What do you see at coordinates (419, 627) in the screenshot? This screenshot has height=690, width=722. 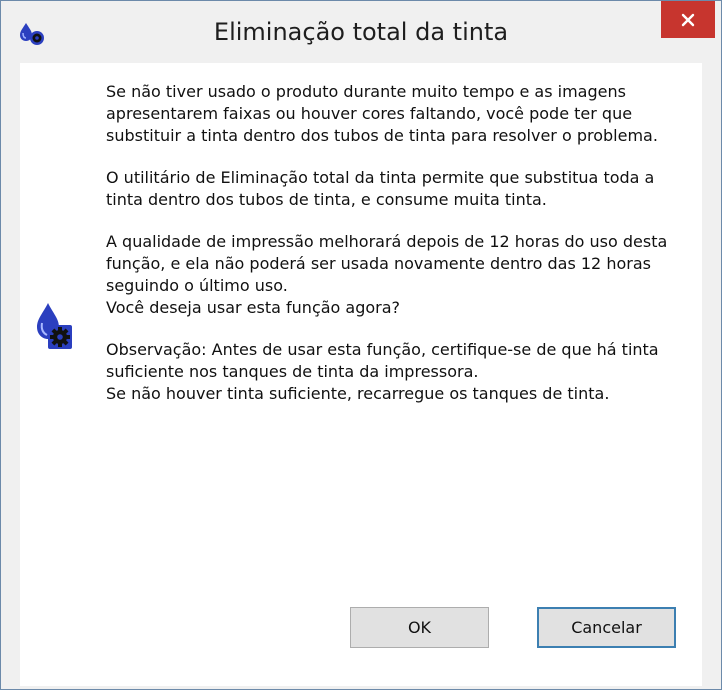 I see `ok-button: OK` at bounding box center [419, 627].